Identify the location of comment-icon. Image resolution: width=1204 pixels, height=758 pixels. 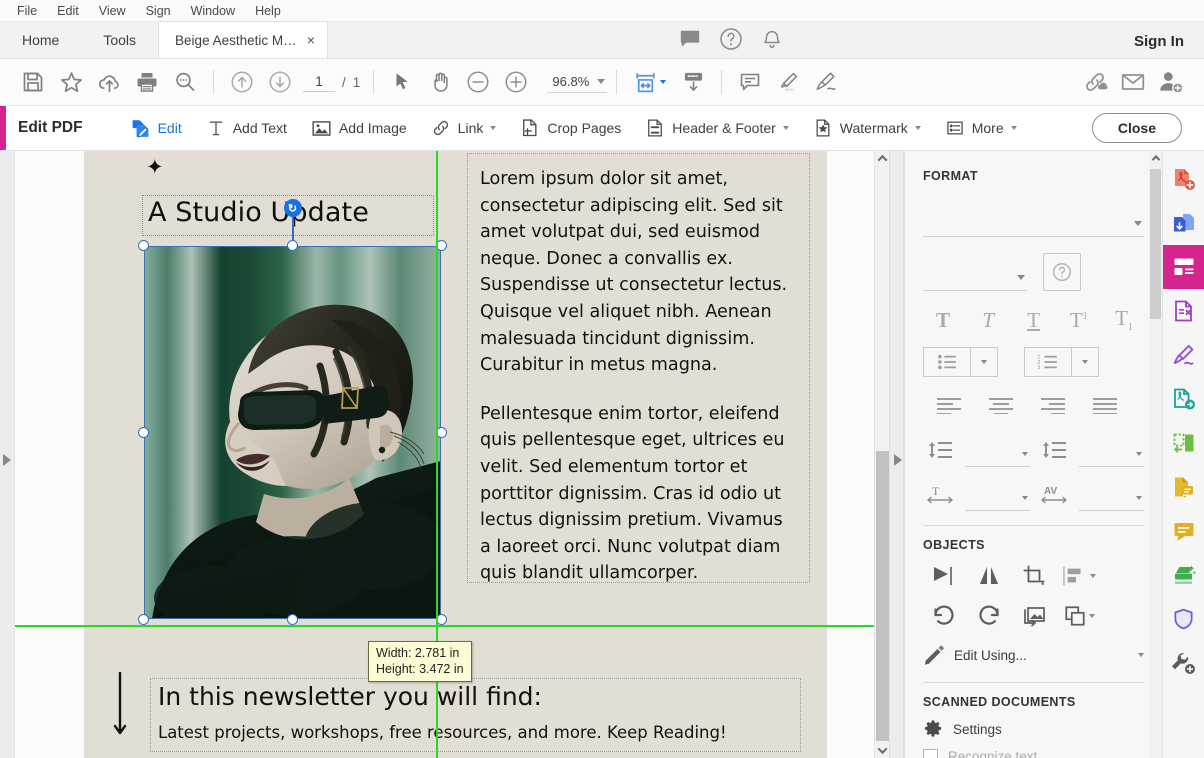
(750, 82).